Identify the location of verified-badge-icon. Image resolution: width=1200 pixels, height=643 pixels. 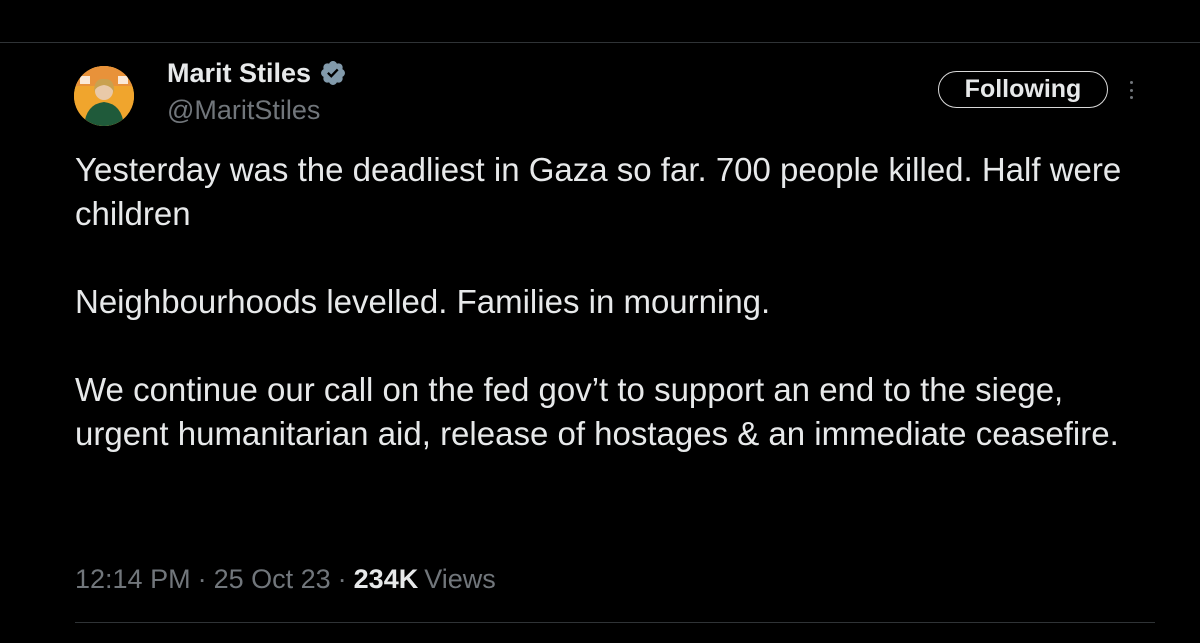
(333, 73).